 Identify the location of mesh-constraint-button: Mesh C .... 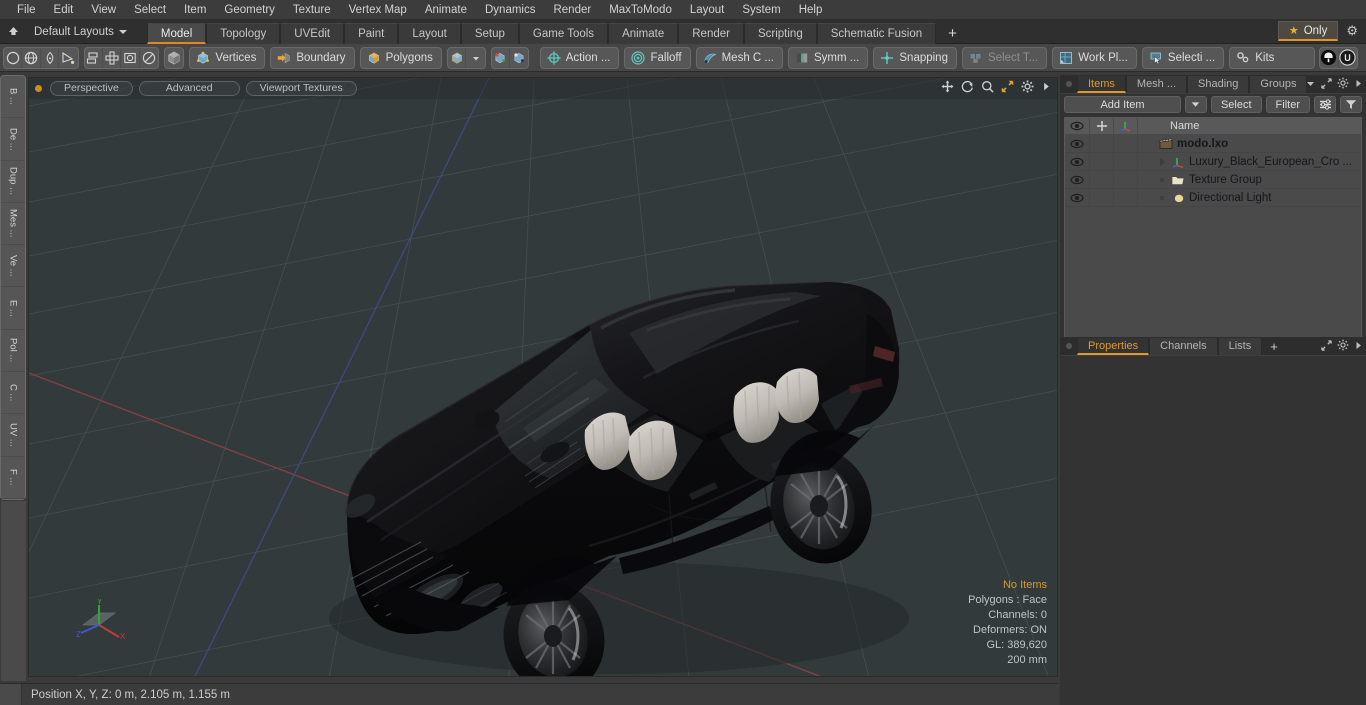
(739, 57).